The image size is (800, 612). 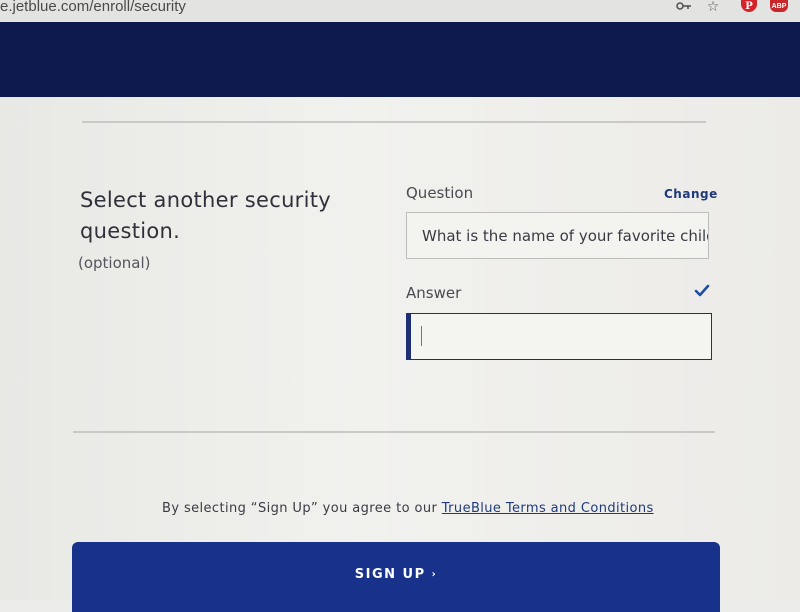 What do you see at coordinates (93, 7) in the screenshot?
I see `address-bar: e.jetblue.com/enroll/security` at bounding box center [93, 7].